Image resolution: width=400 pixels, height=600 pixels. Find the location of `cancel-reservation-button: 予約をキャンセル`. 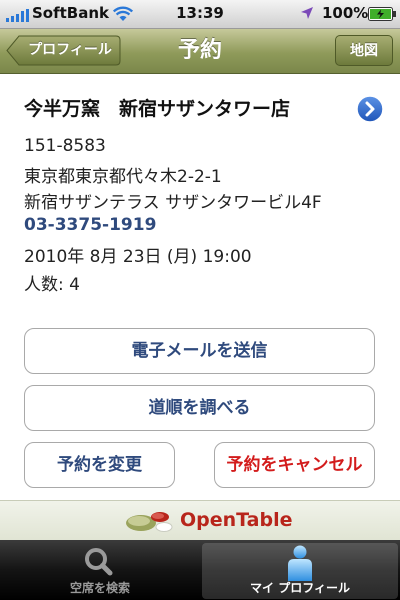

cancel-reservation-button: 予約をキャンセル is located at coordinates (294, 465).